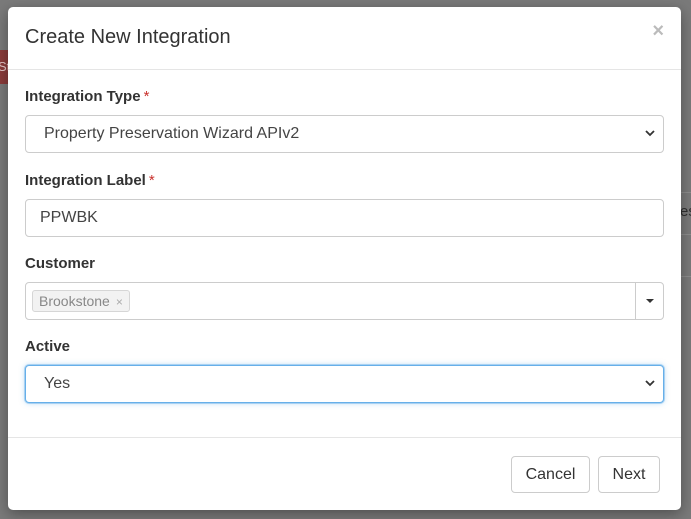  I want to click on integration-label-label: Integration Label *, so click(90, 180).